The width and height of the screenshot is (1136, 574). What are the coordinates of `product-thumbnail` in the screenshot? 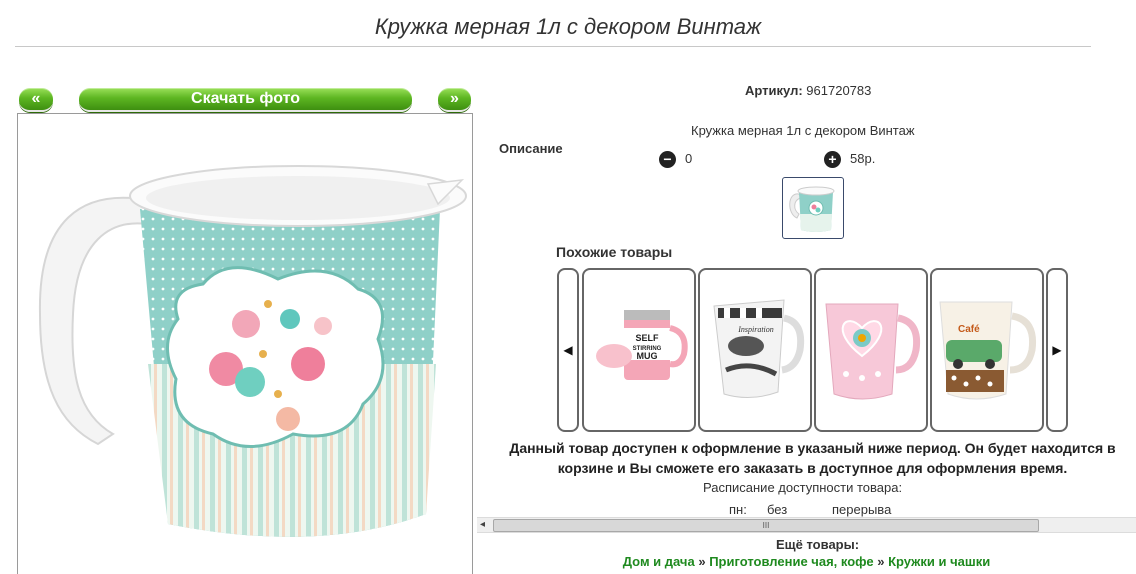 It's located at (813, 208).